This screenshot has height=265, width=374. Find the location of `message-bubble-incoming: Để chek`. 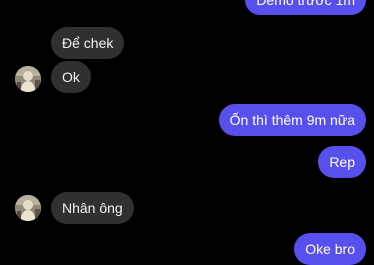

message-bubble-incoming: Để chek is located at coordinates (88, 43).